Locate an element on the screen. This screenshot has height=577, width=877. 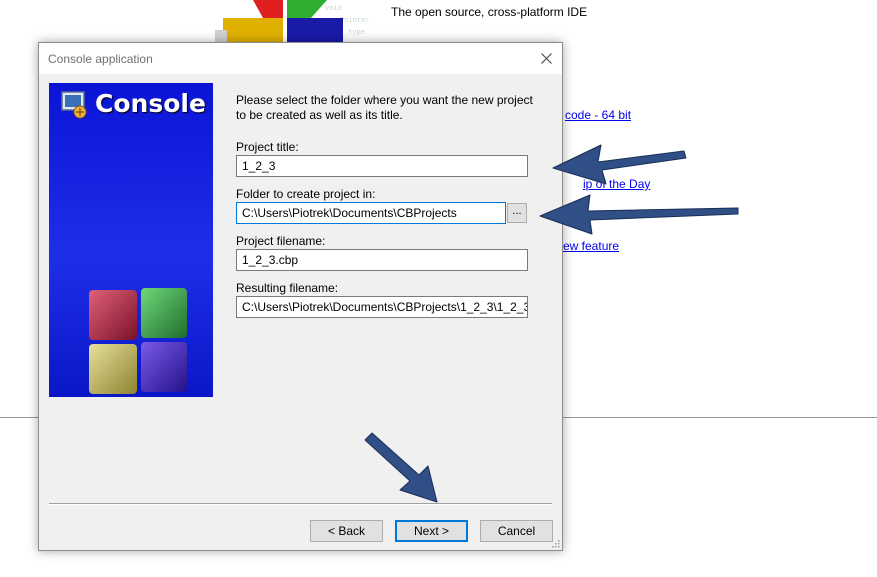
project-filename-label: Project filename: is located at coordinates (281, 241).